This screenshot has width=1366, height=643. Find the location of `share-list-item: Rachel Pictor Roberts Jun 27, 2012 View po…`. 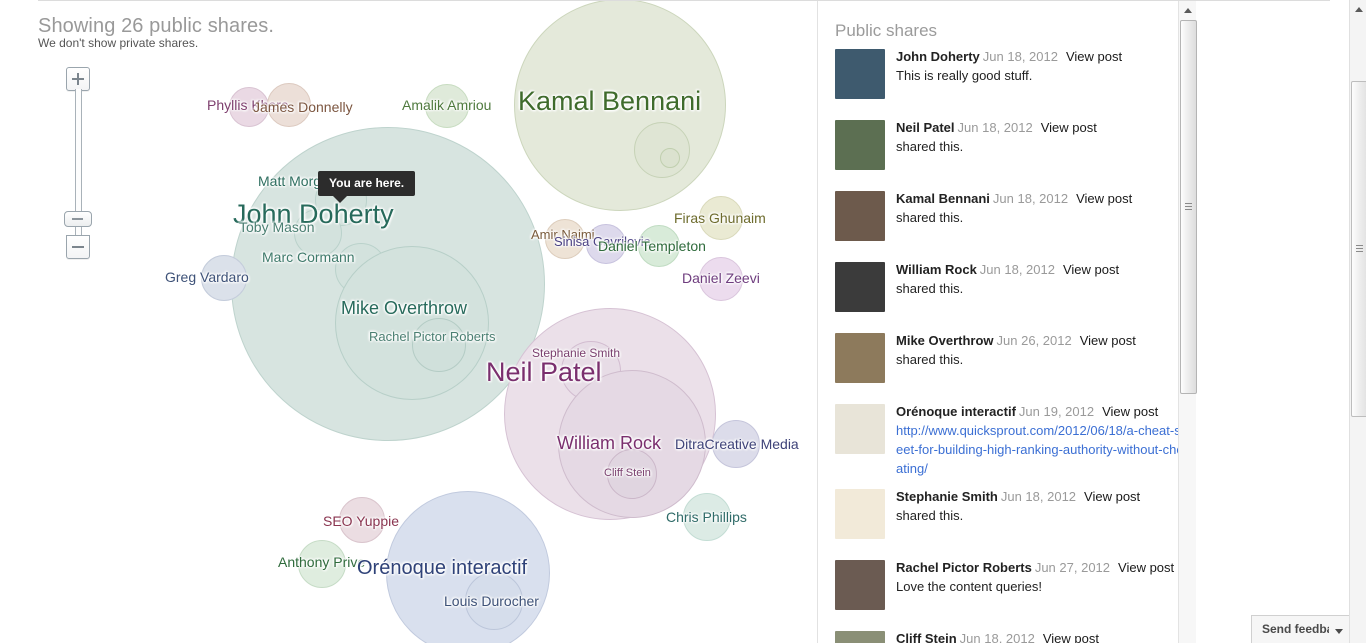

share-list-item: Rachel Pictor Roberts Jun 27, 2012 View po… is located at coordinates (1012, 589).